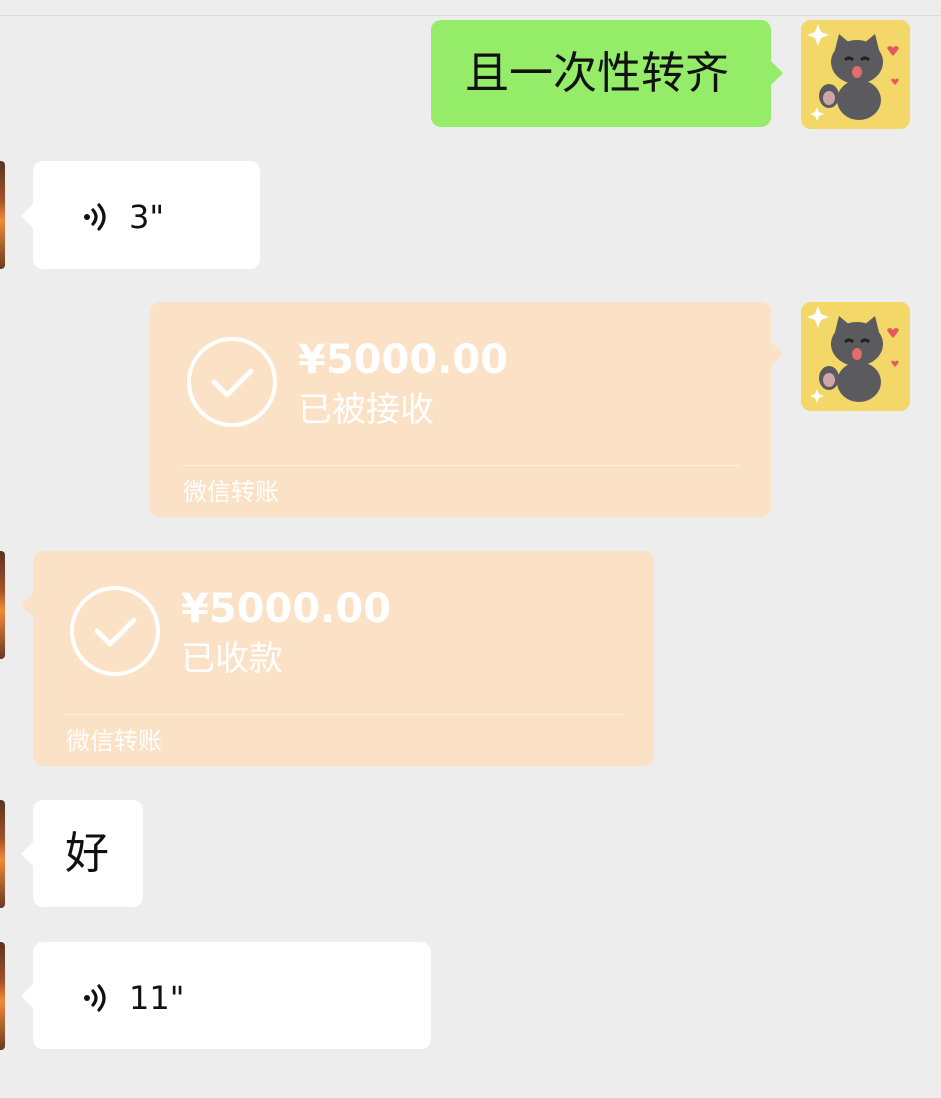 The width and height of the screenshot is (941, 1098). I want to click on voice-bubble: 11", so click(232, 995).